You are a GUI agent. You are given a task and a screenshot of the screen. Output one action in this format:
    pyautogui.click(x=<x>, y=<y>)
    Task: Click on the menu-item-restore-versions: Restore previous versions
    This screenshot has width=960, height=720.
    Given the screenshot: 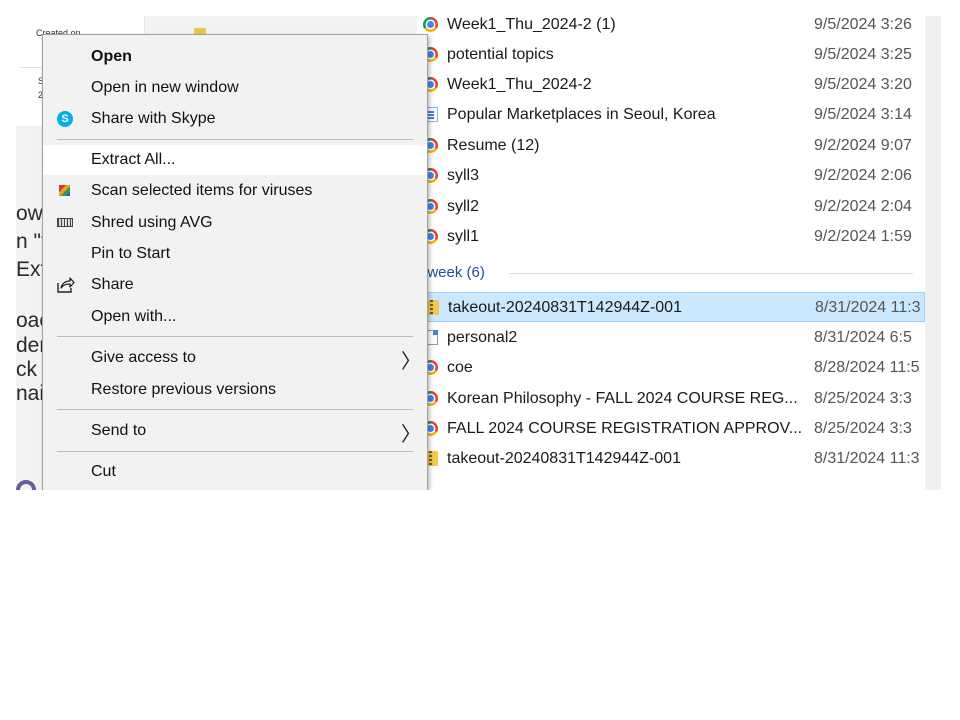 What is the action you would take?
    pyautogui.click(x=235, y=390)
    